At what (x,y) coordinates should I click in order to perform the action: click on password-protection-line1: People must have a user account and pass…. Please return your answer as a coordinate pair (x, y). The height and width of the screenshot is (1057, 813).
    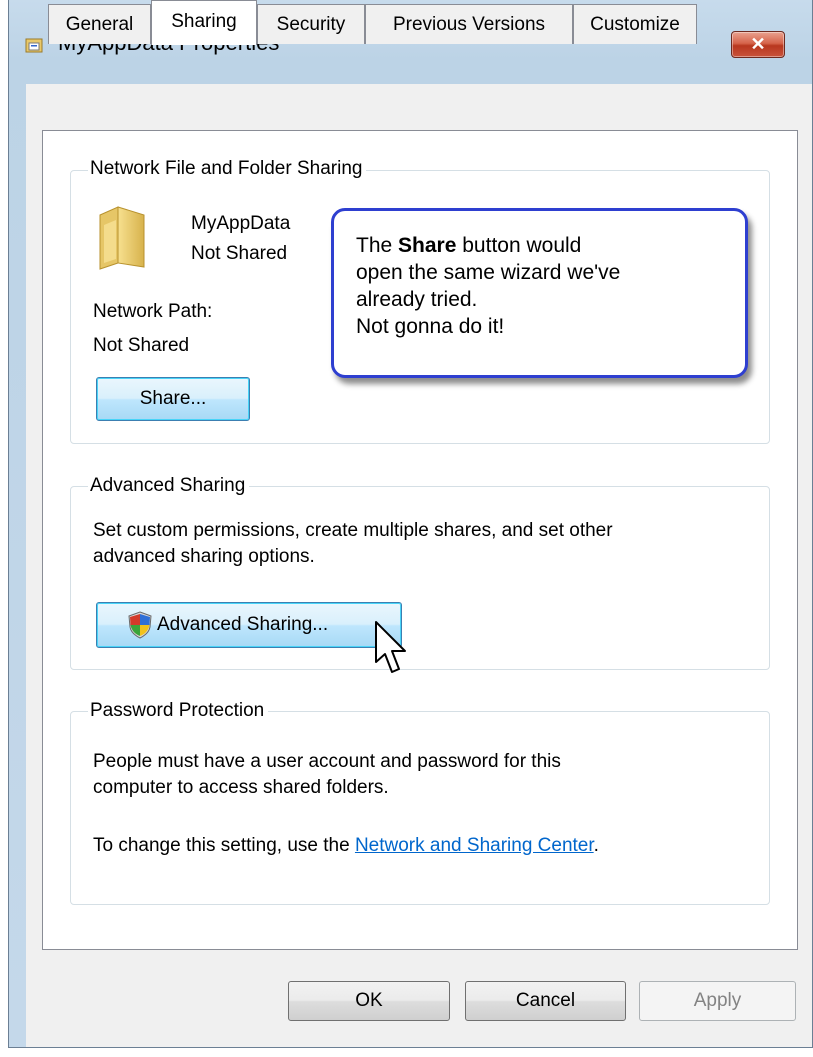
    Looking at the image, I should click on (327, 761).